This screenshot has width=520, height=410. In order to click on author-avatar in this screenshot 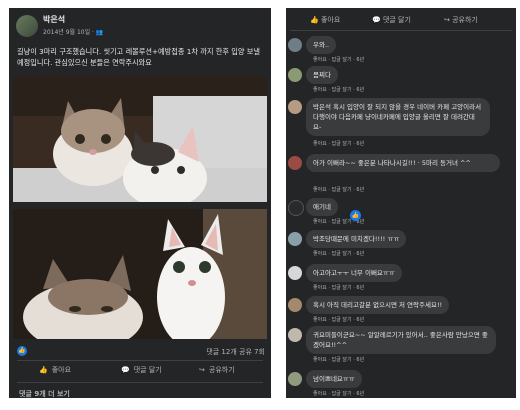, I will do `click(27, 26)`.